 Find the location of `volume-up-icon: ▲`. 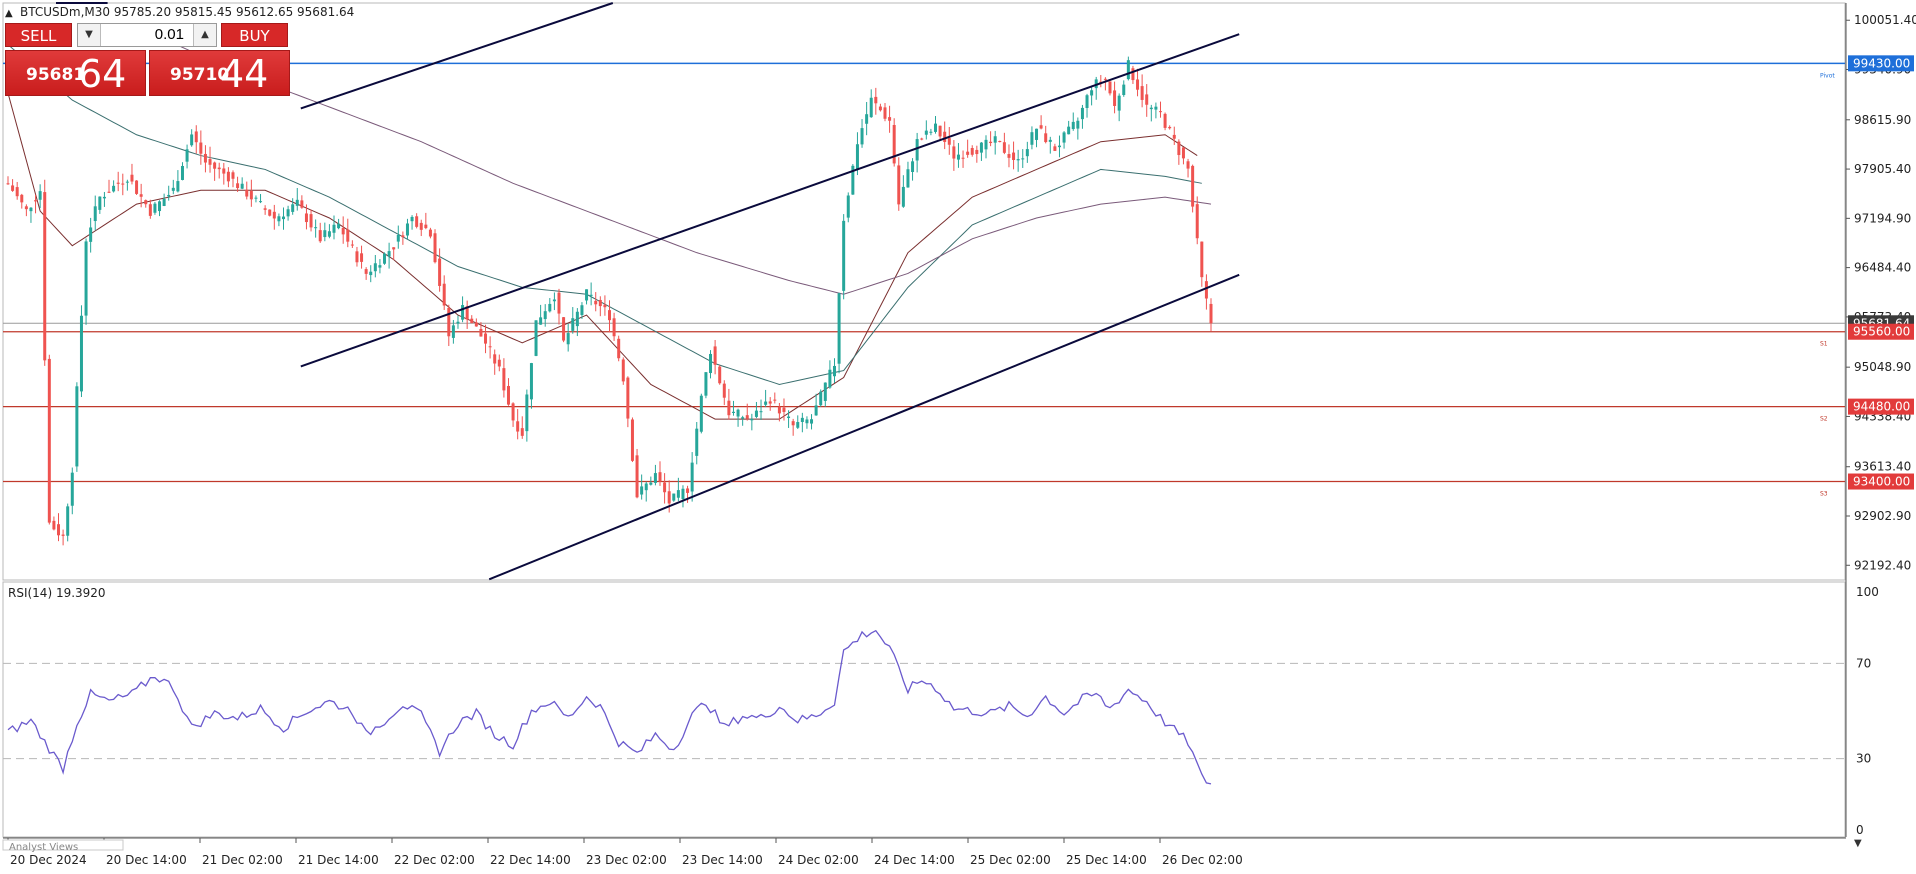

volume-up-icon: ▲ is located at coordinates (204, 35).